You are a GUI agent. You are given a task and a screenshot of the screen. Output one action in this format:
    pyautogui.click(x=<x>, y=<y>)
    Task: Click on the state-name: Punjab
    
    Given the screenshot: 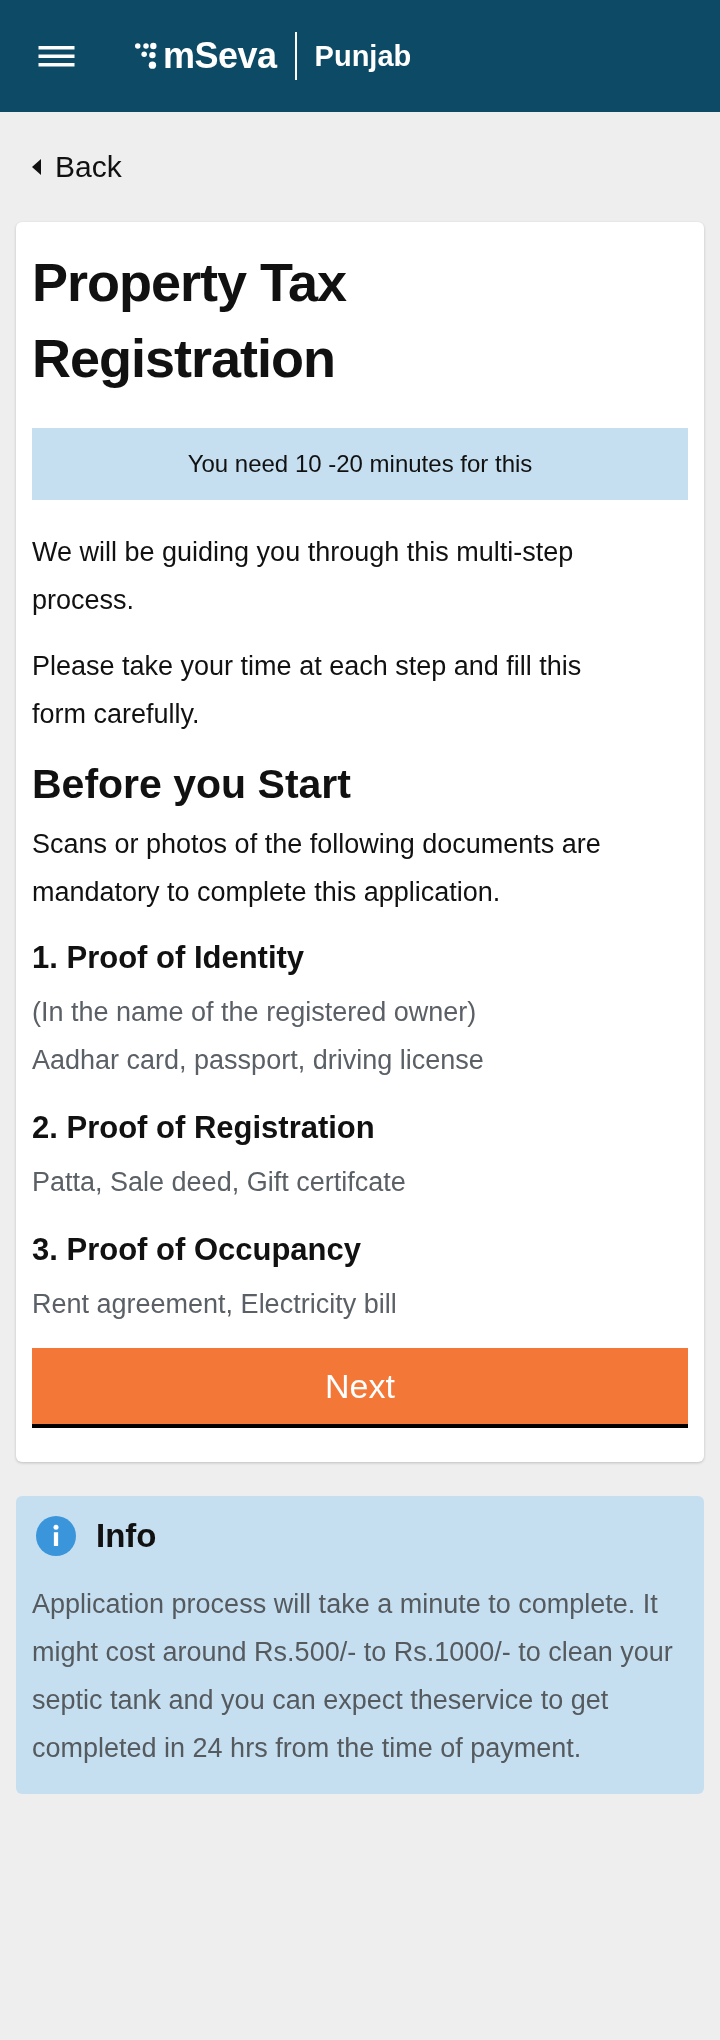 What is the action you would take?
    pyautogui.click(x=363, y=56)
    